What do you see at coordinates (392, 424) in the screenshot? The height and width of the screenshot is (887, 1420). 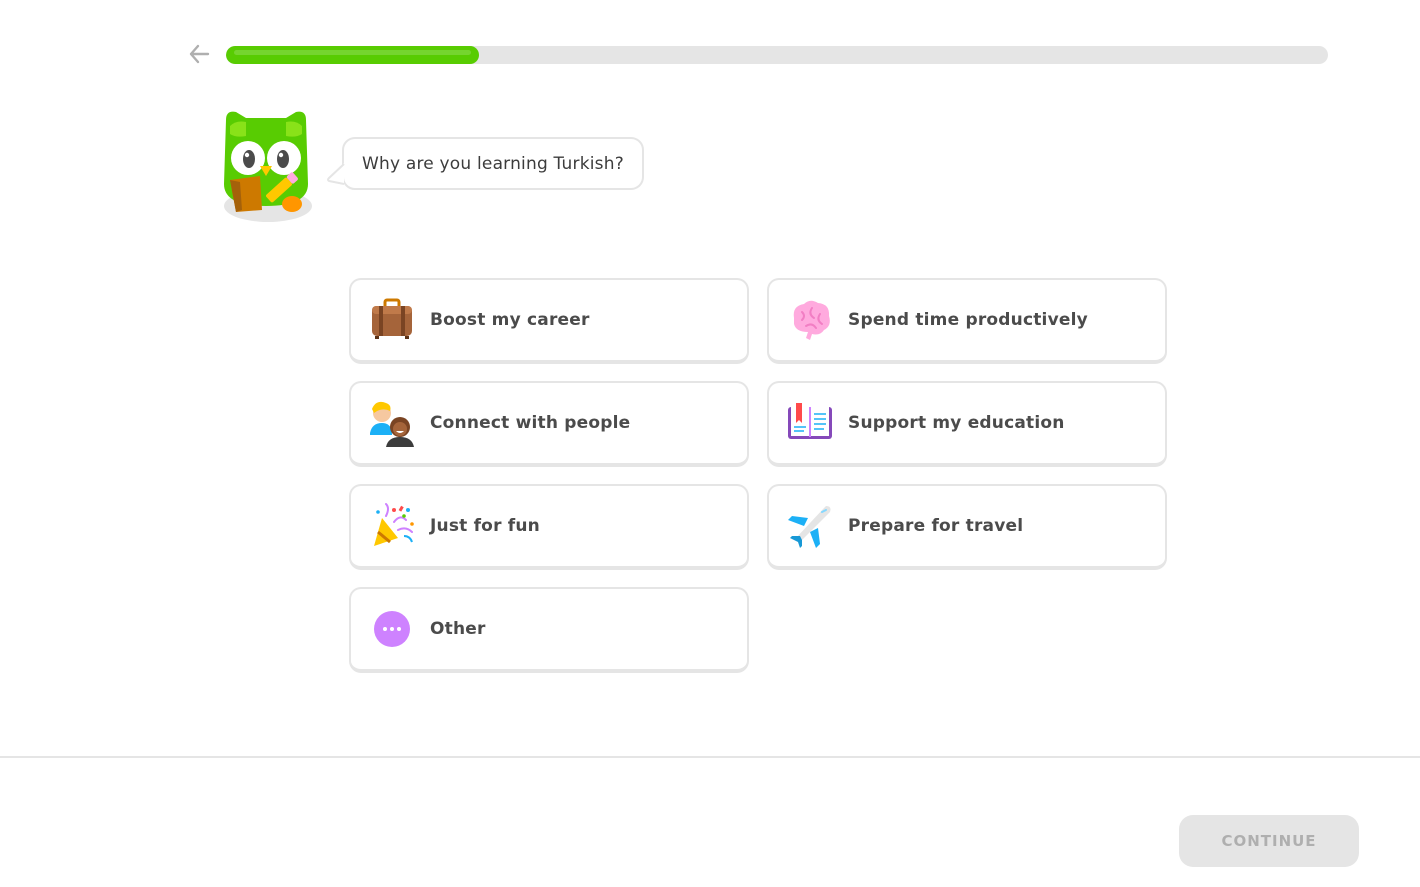 I see `people-icon` at bounding box center [392, 424].